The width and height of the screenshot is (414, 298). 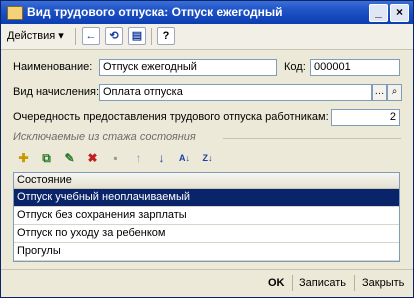 What do you see at coordinates (206, 198) in the screenshot?
I see `table-row: Отпуск учебный неоплачиваемый` at bounding box center [206, 198].